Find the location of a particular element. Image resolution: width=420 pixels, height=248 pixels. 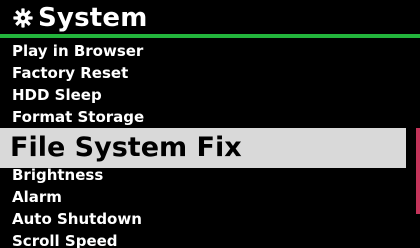

menu-item-hdd-sleep: HDD Sleep is located at coordinates (203, 95).